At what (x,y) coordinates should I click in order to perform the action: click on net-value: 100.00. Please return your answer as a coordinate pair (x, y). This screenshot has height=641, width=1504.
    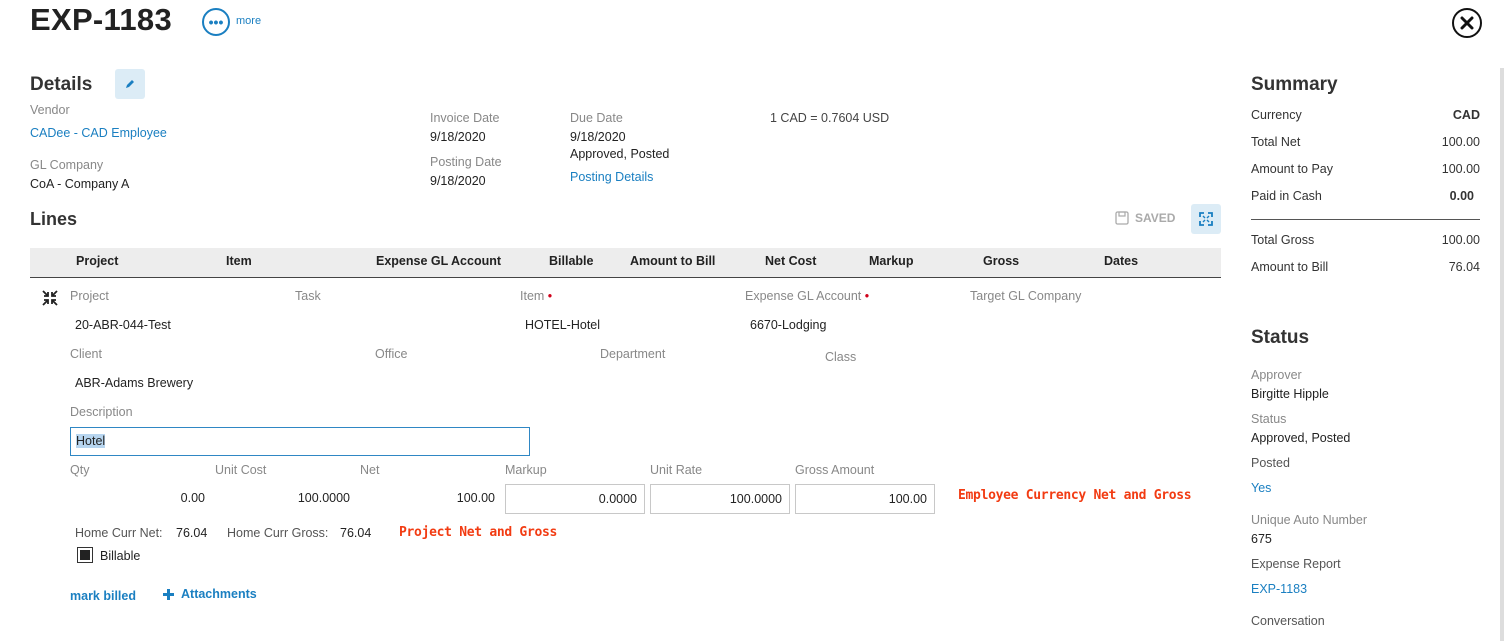
    Looking at the image, I should click on (475, 498).